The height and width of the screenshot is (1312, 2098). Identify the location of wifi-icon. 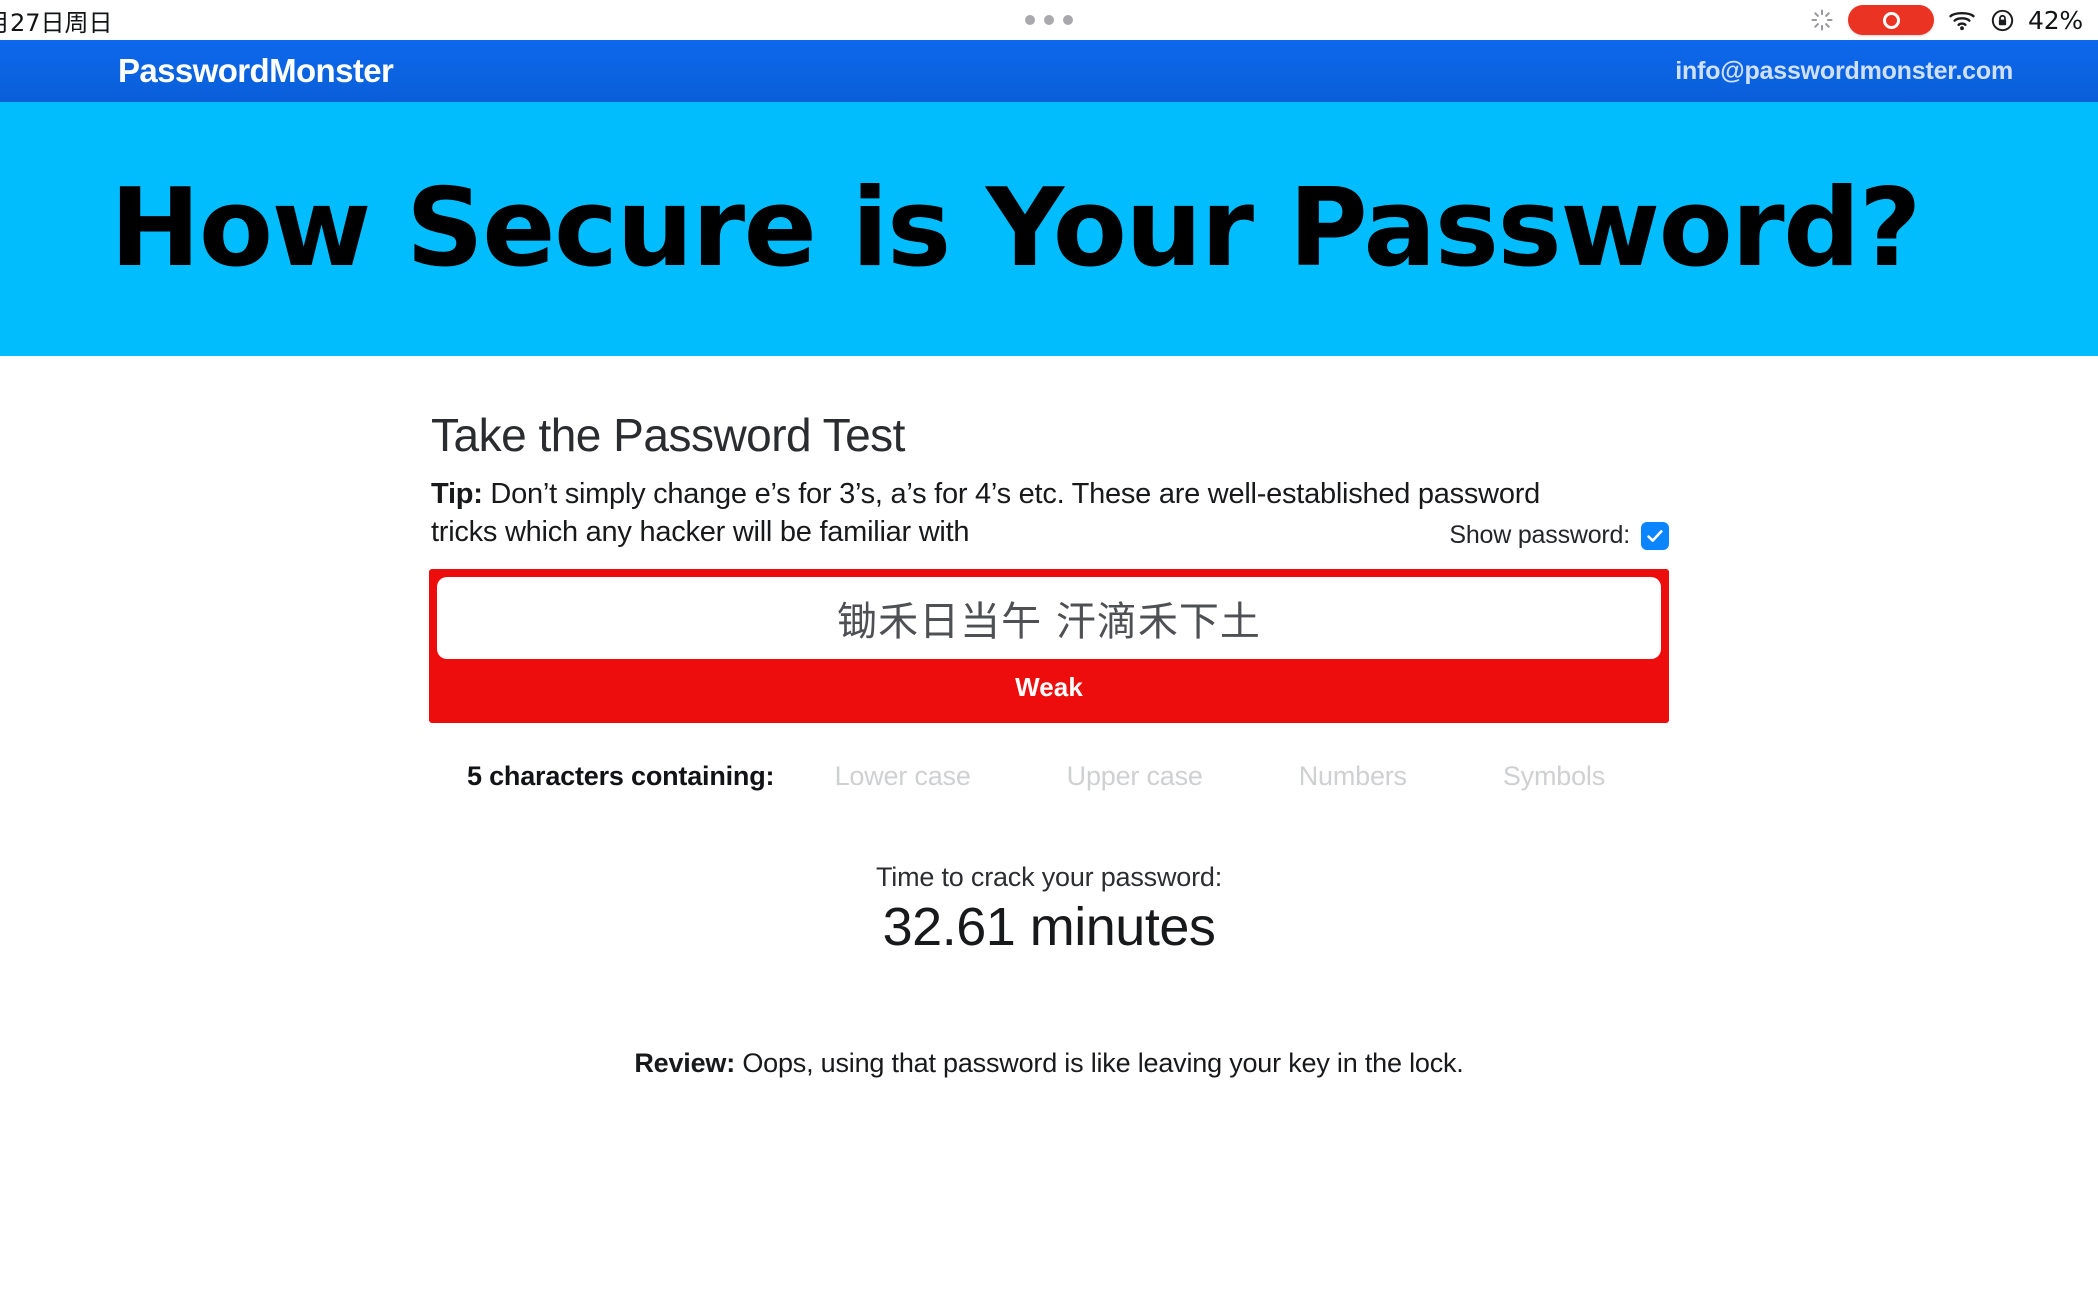
(1962, 20).